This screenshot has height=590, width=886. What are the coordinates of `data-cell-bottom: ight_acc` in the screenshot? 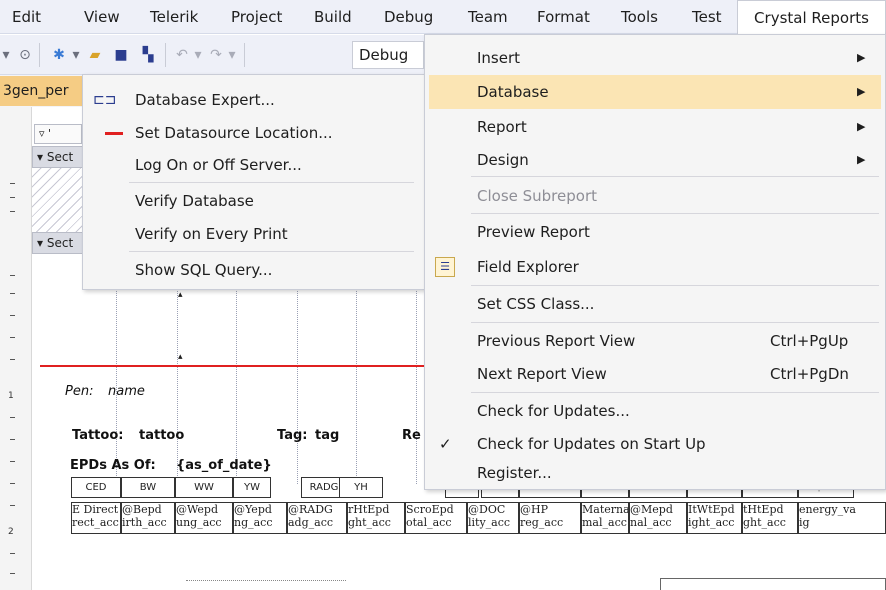 It's located at (711, 522).